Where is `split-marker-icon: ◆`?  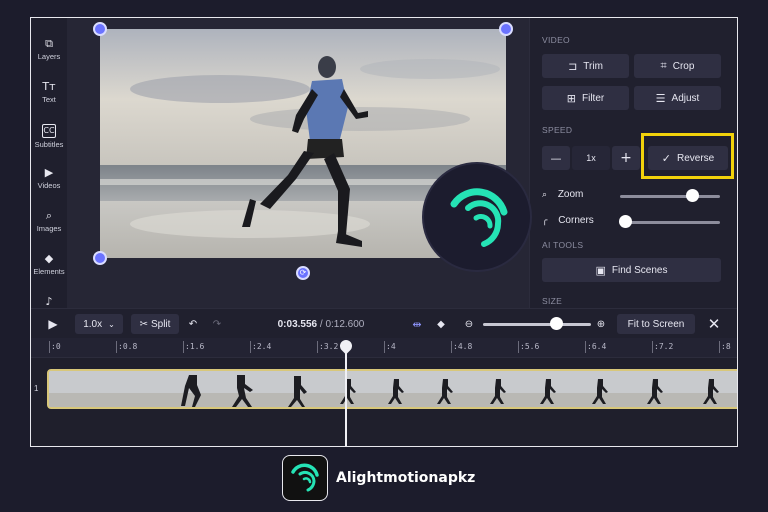 split-marker-icon: ◆ is located at coordinates (441, 324).